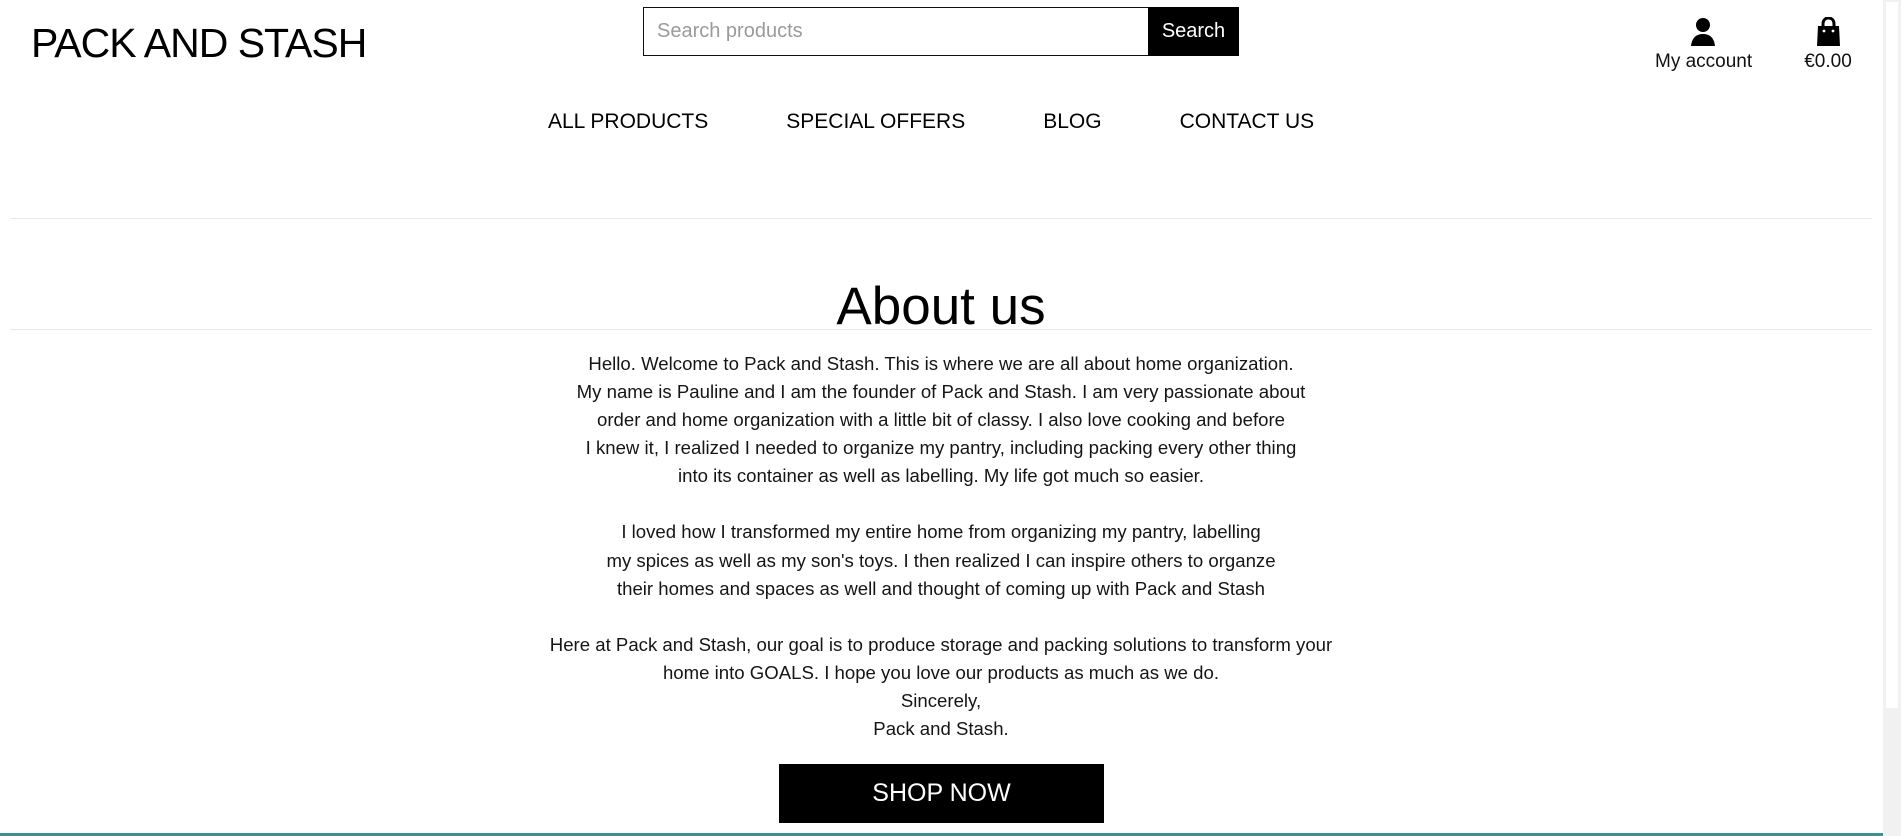 The width and height of the screenshot is (1901, 836). What do you see at coordinates (1828, 31) in the screenshot?
I see `shopping-bag-icon` at bounding box center [1828, 31].